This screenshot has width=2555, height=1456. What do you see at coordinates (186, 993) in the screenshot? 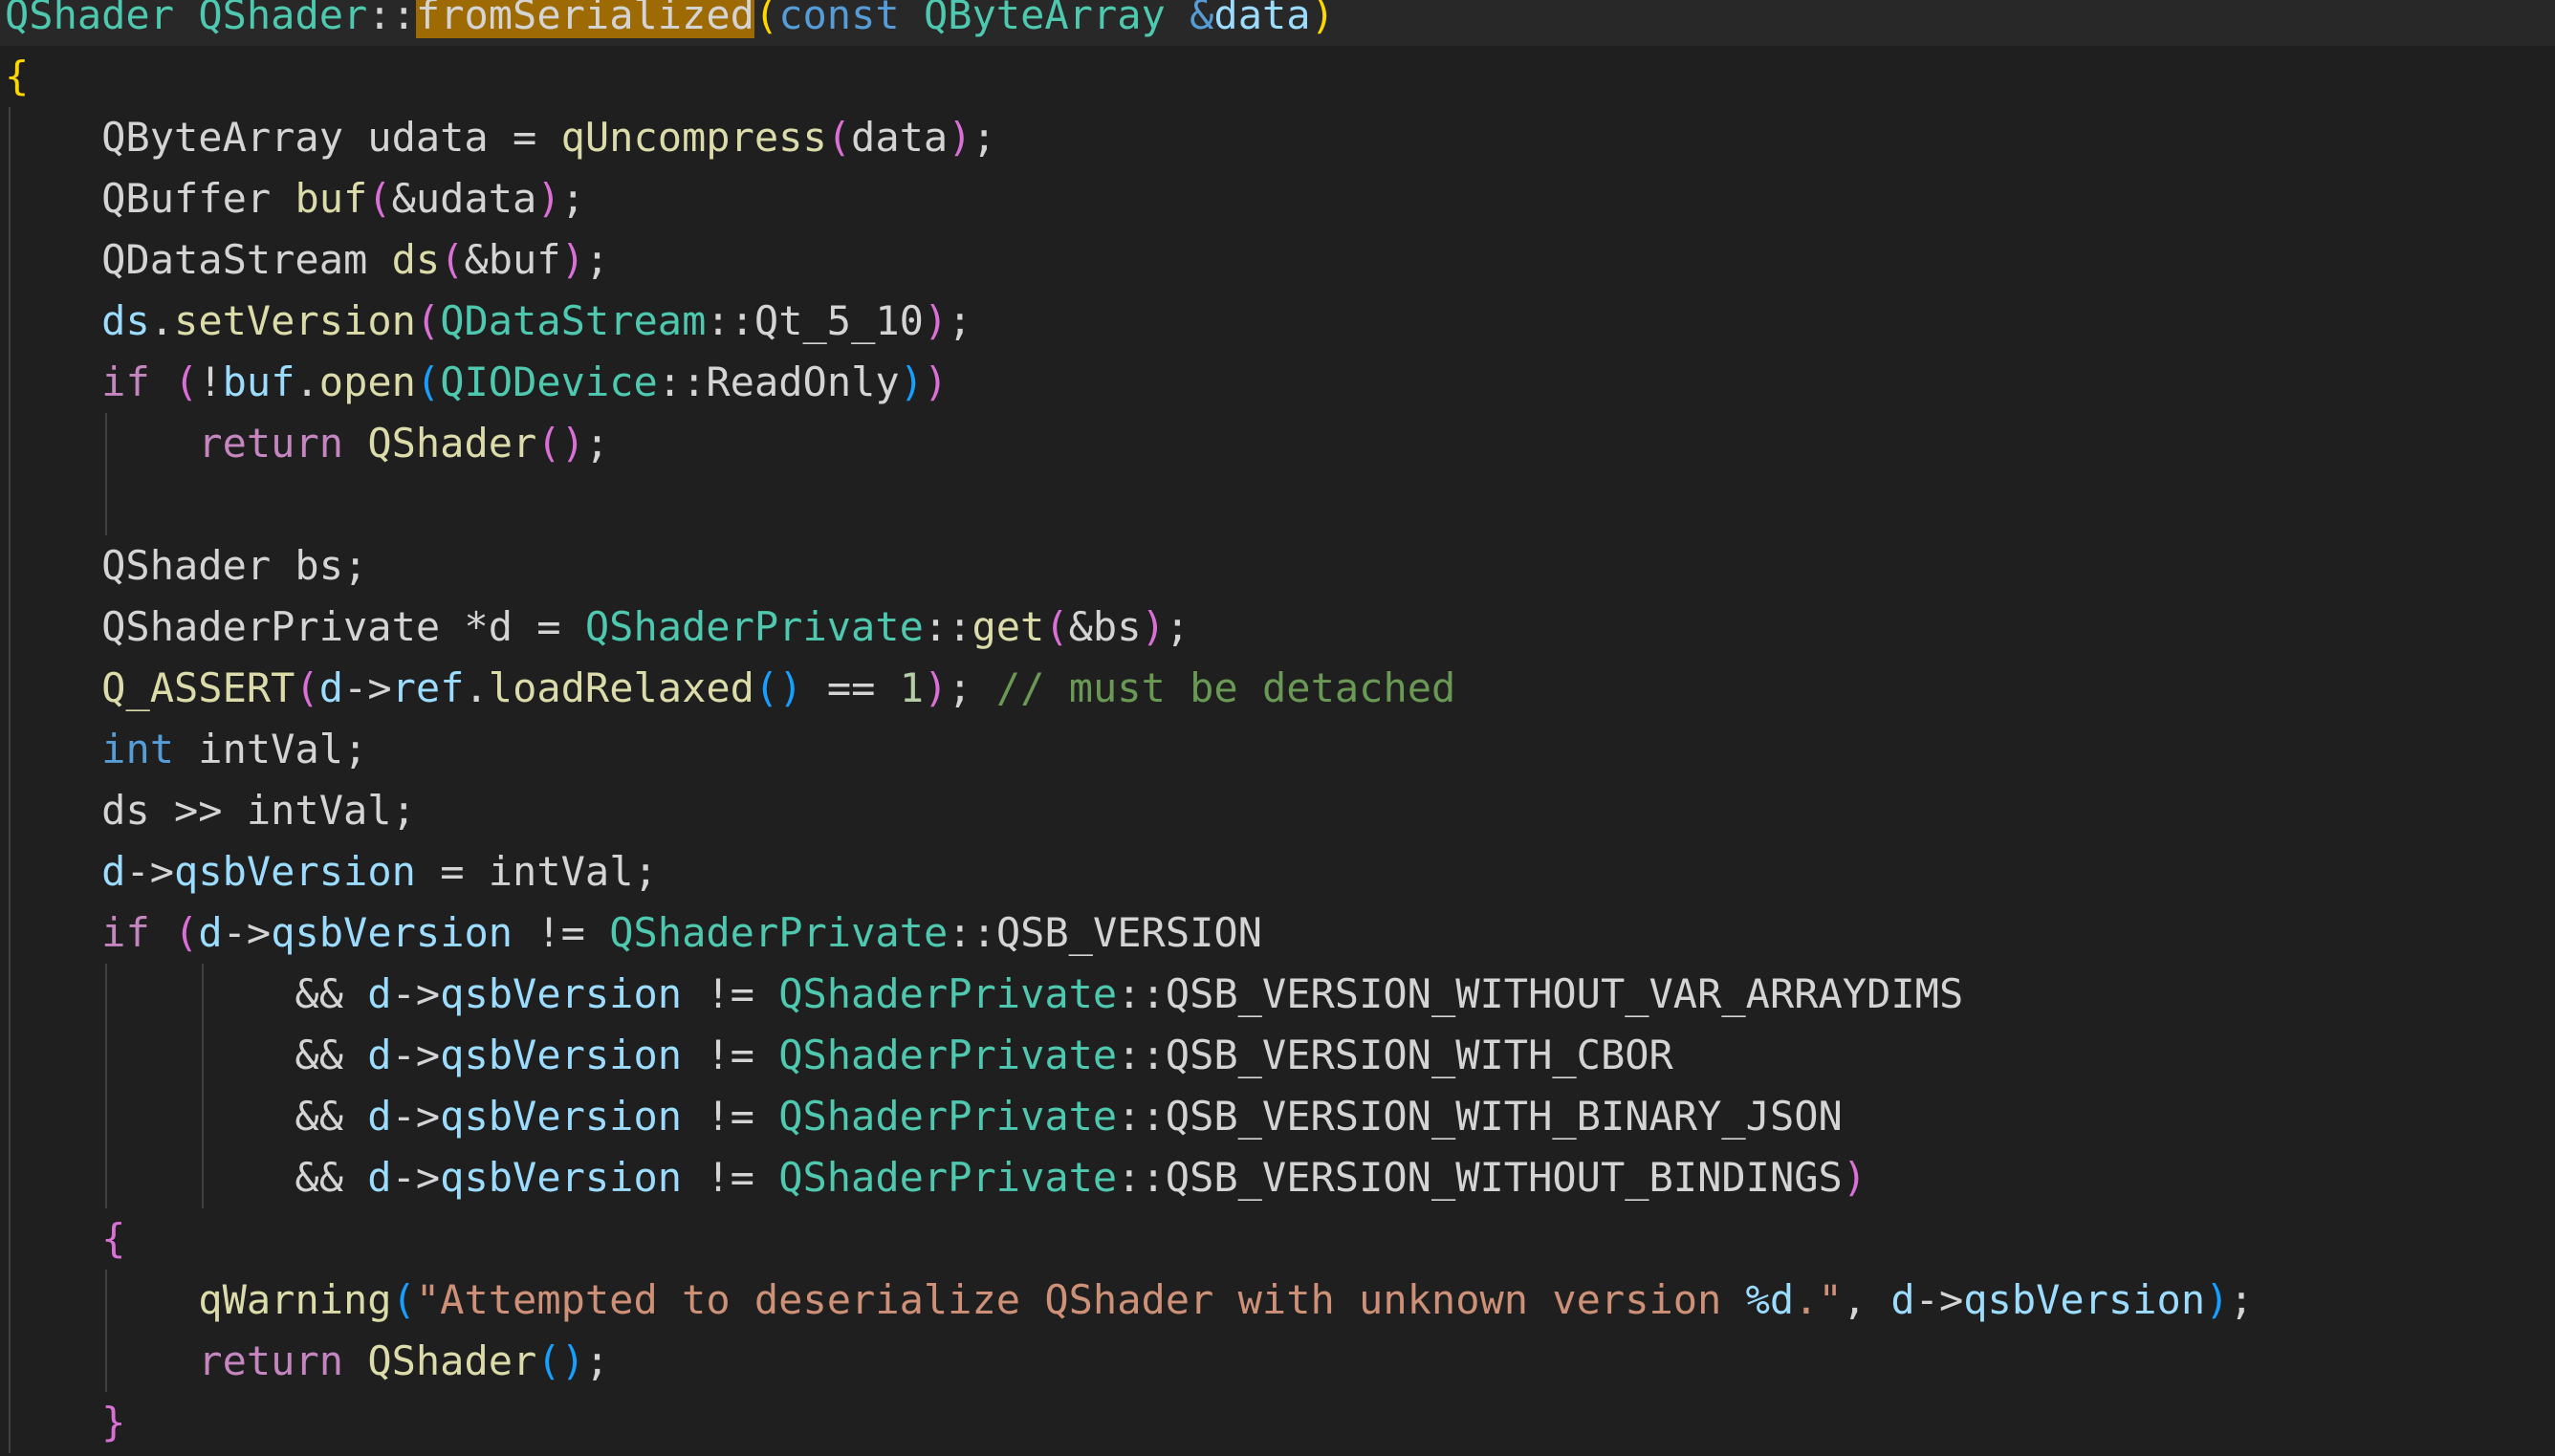
I see `code-token: &&` at bounding box center [186, 993].